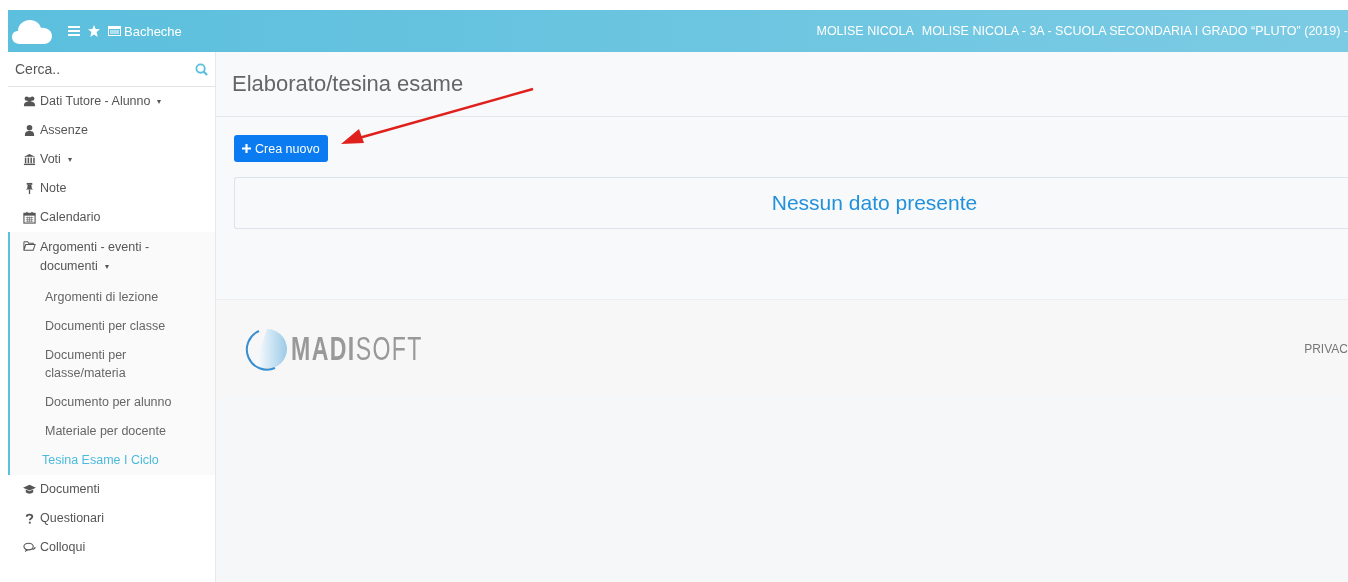 The height and width of the screenshot is (582, 1348). I want to click on menu-icon, so click(74, 31).